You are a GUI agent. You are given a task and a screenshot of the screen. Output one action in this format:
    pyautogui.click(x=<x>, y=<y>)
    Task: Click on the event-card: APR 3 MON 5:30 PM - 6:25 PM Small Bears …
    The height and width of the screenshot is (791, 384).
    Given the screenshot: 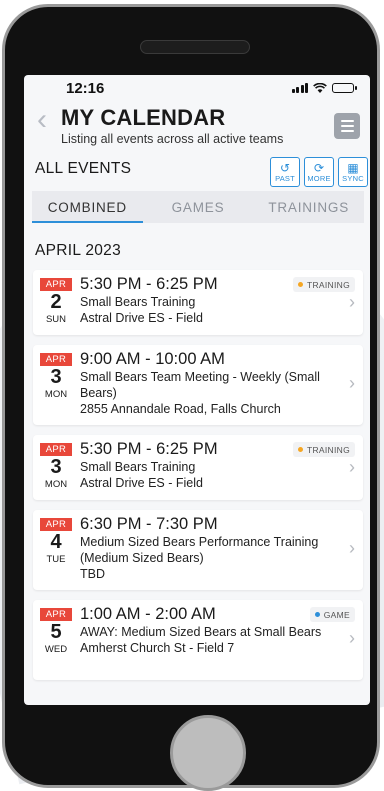 What is the action you would take?
    pyautogui.click(x=198, y=467)
    